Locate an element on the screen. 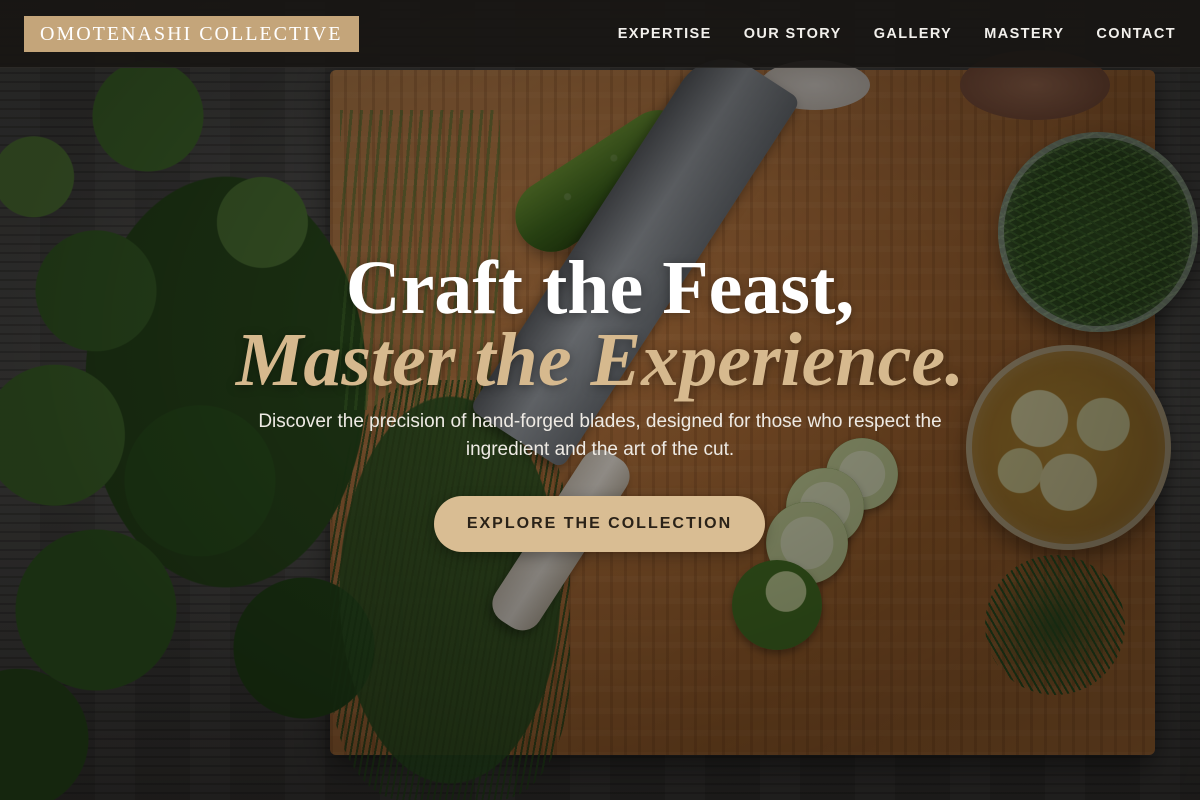  nav-link-our-story: OUR STORY is located at coordinates (793, 34).